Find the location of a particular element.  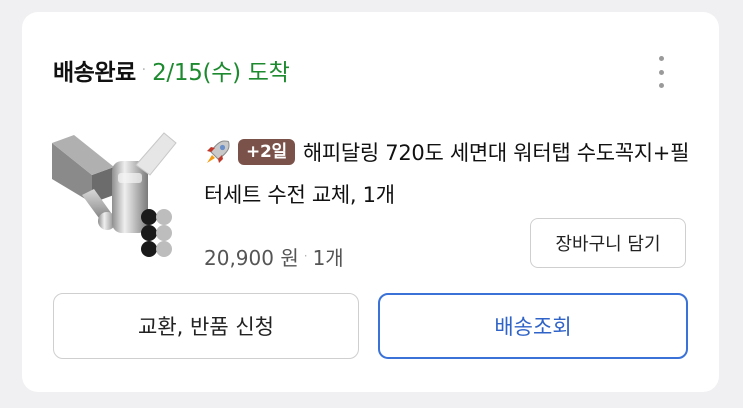

rocket-icon is located at coordinates (218, 152).